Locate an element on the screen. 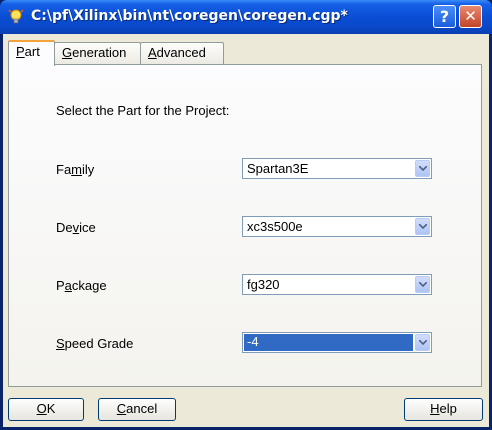  cancel-button: Cancel is located at coordinates (137, 409).